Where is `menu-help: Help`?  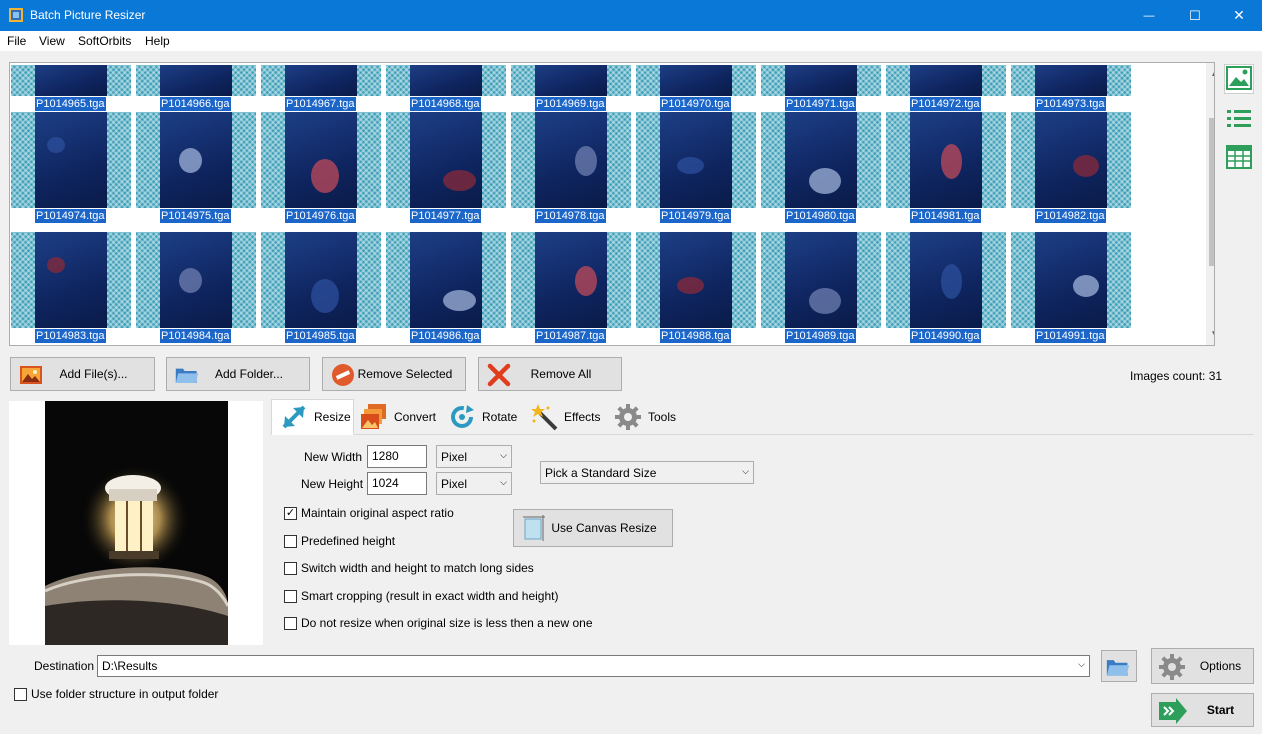
menu-help: Help is located at coordinates (157, 41).